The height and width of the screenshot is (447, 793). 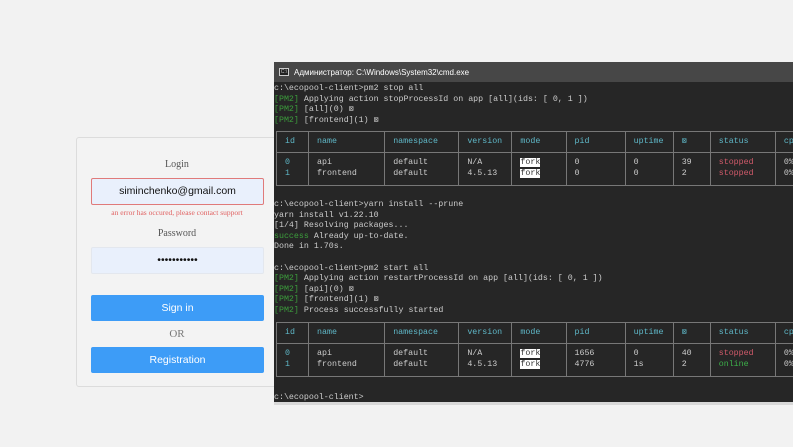 I want to click on uptime-value: 0, so click(x=636, y=162).